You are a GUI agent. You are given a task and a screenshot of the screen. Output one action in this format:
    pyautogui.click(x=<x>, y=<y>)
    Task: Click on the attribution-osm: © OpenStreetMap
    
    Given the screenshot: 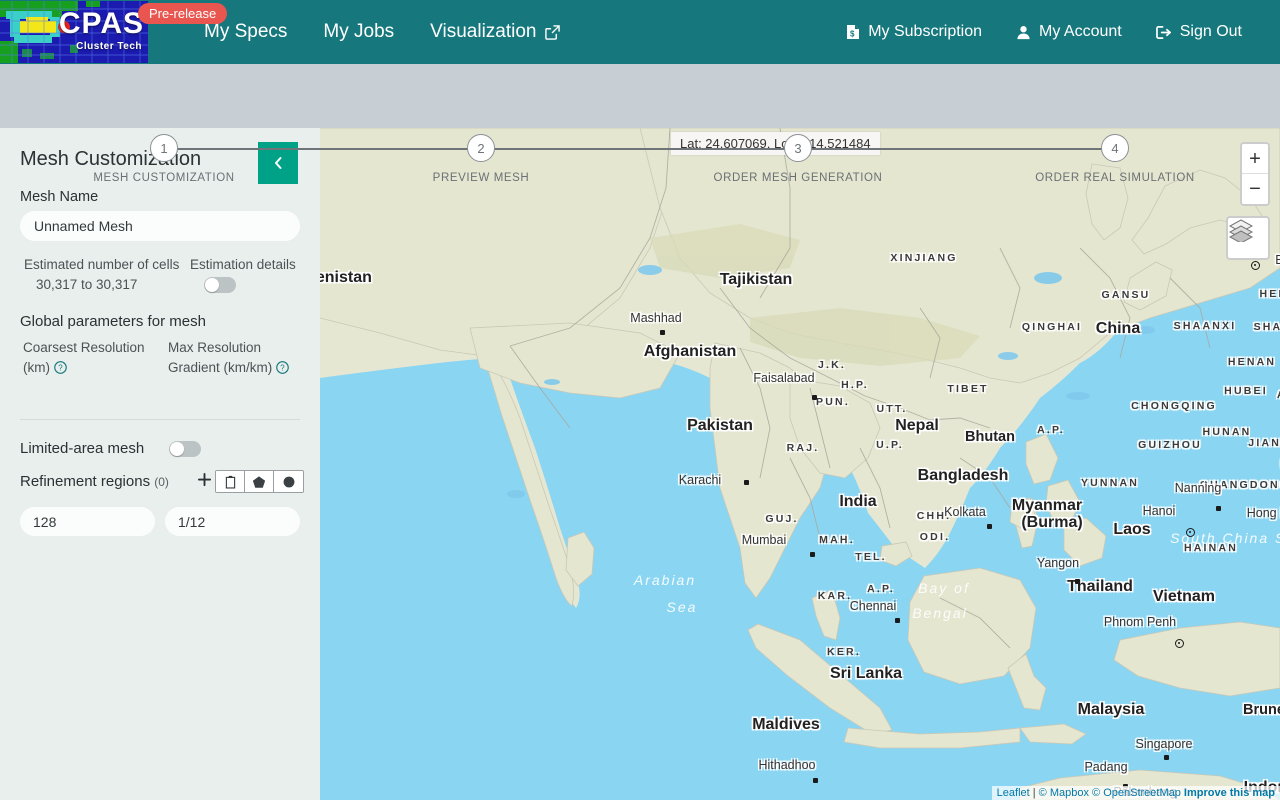 What is the action you would take?
    pyautogui.click(x=1136, y=793)
    